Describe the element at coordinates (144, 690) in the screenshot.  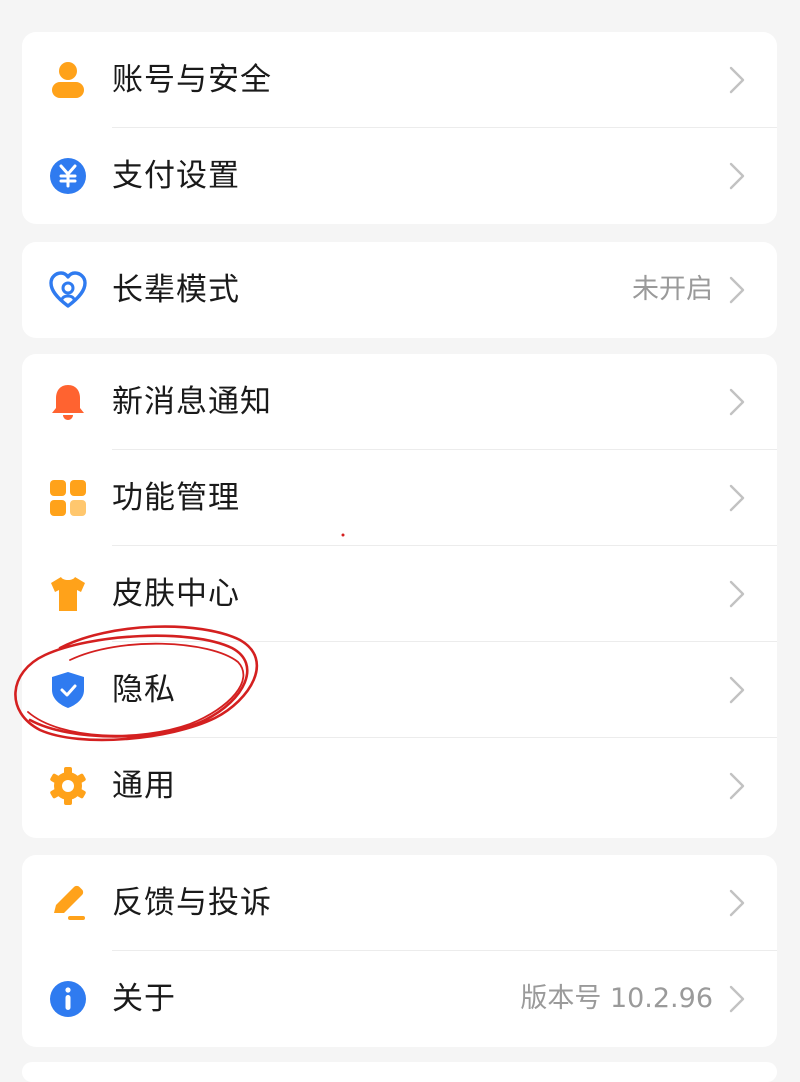
I see `row-label: 隐私` at that location.